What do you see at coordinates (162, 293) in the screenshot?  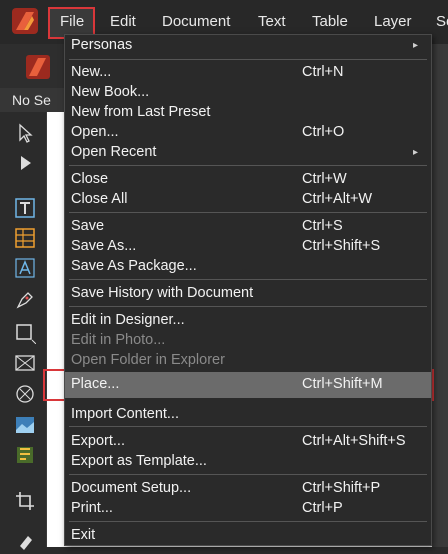 I see `menu-item-save-history: Save History with Document` at bounding box center [162, 293].